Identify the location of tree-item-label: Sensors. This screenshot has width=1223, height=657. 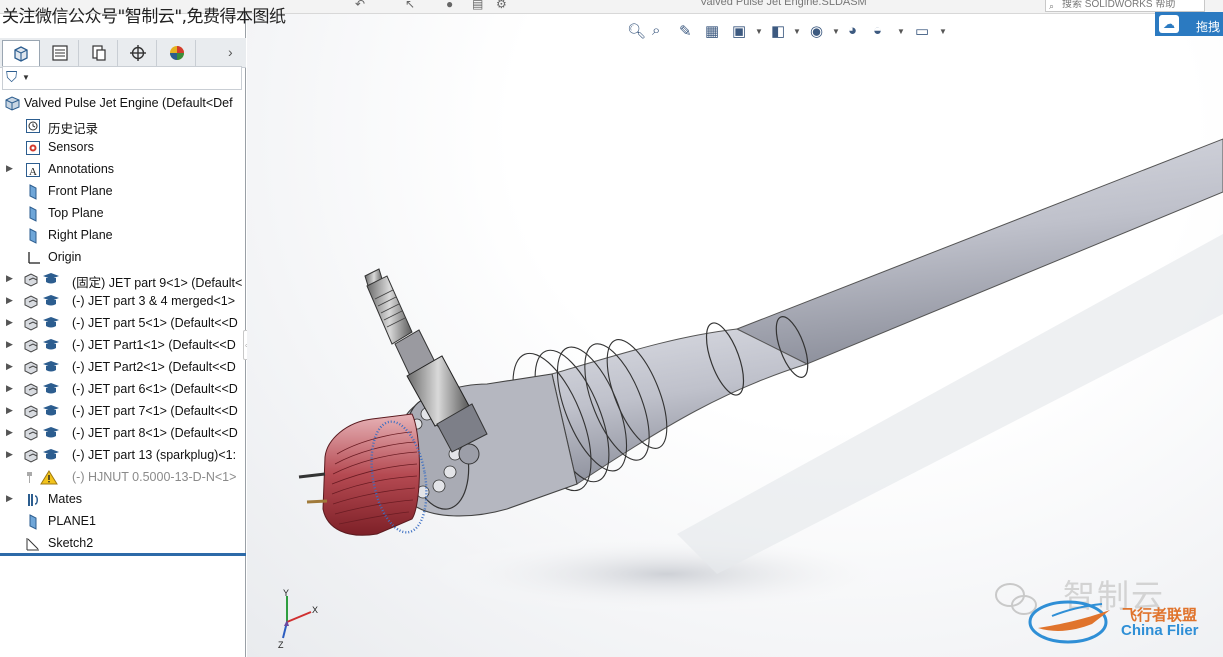
(71, 147).